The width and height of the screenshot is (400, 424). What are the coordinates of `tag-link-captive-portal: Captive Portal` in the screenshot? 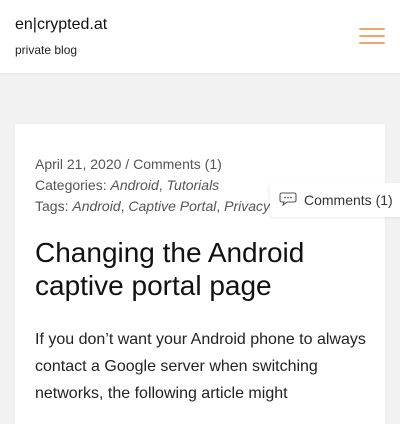 It's located at (172, 206).